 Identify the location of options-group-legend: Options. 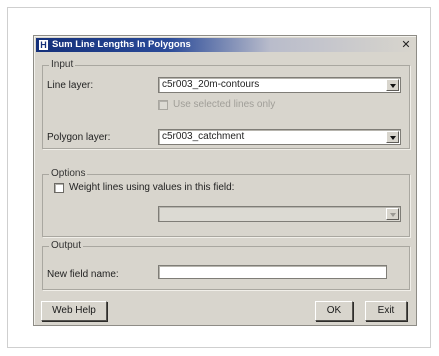
(68, 174).